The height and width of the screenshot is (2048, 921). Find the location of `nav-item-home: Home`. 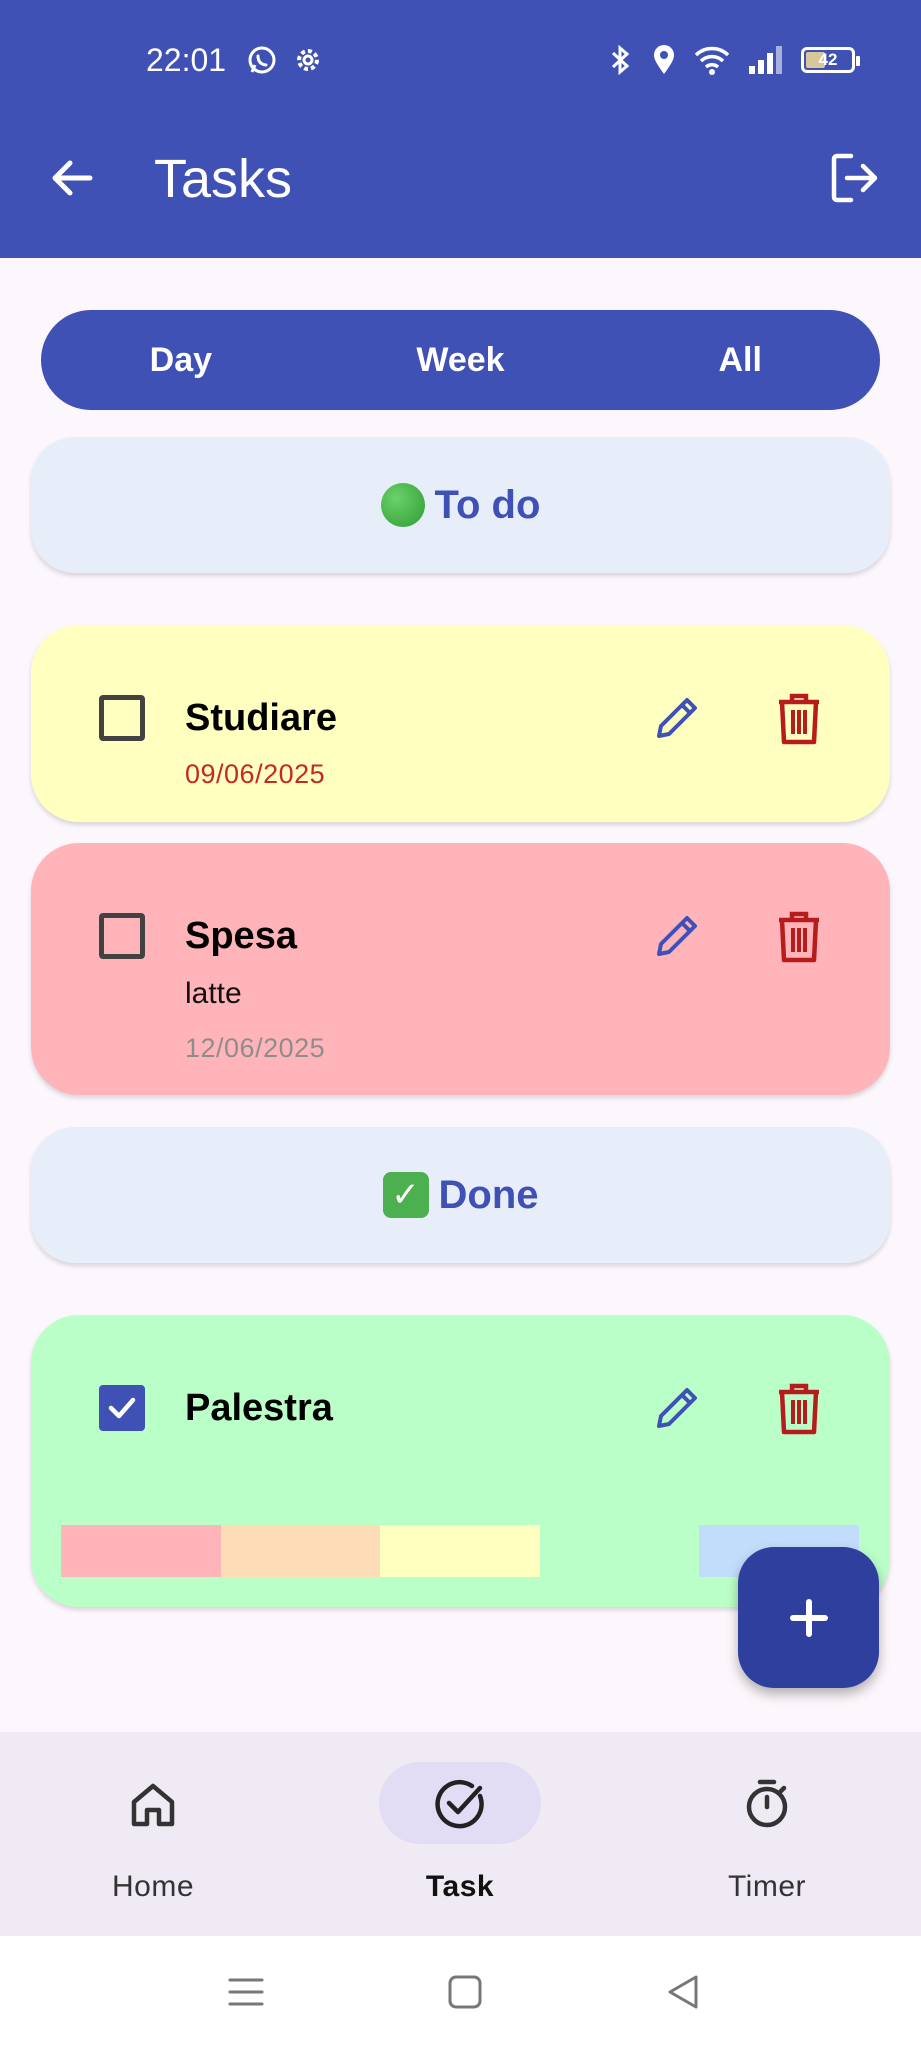

nav-item-home: Home is located at coordinates (153, 1834).